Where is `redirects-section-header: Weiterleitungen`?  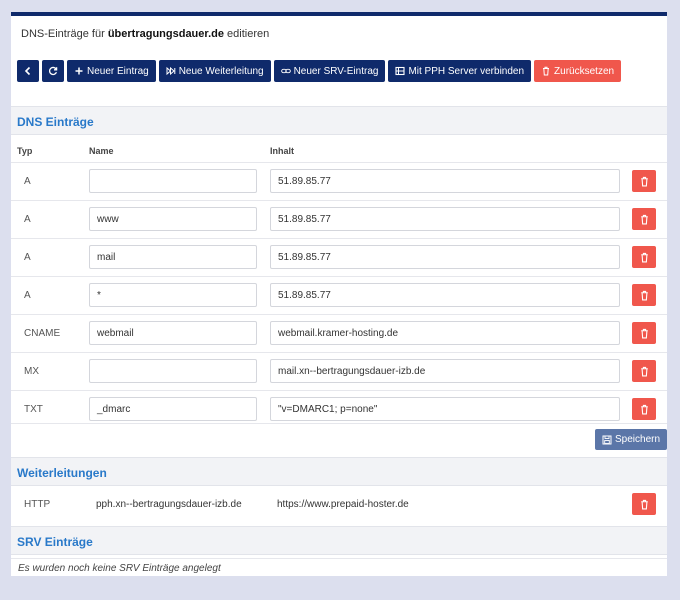
redirects-section-header: Weiterleitungen is located at coordinates (339, 471).